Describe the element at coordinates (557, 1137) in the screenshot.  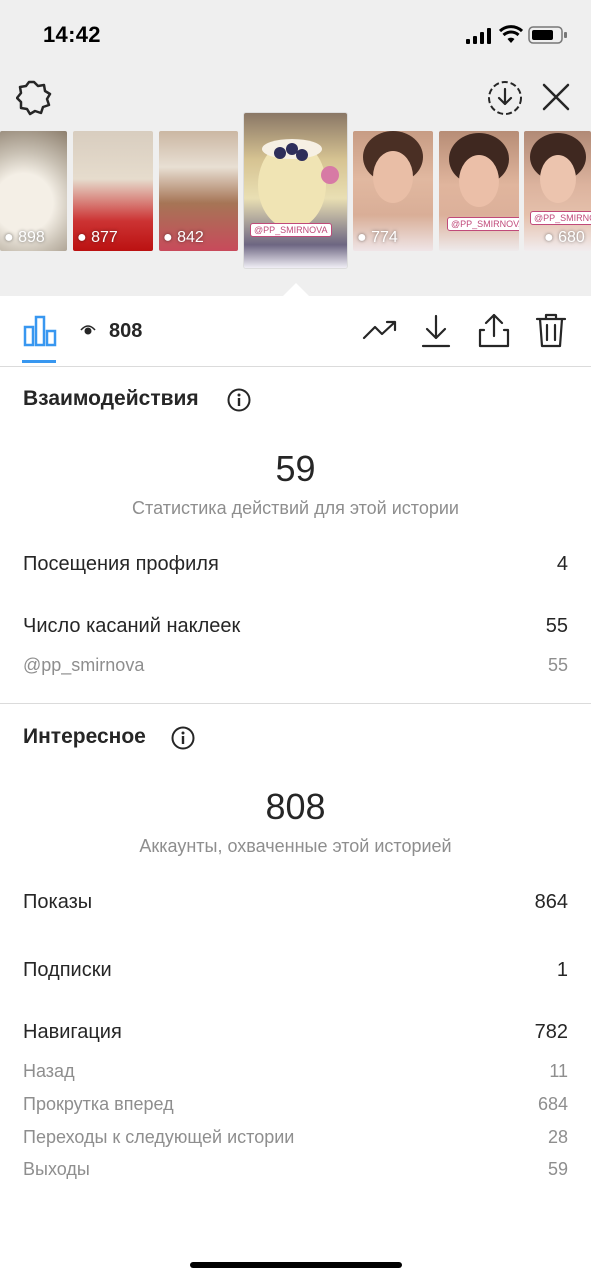
I see `next-story-value: 28` at that location.